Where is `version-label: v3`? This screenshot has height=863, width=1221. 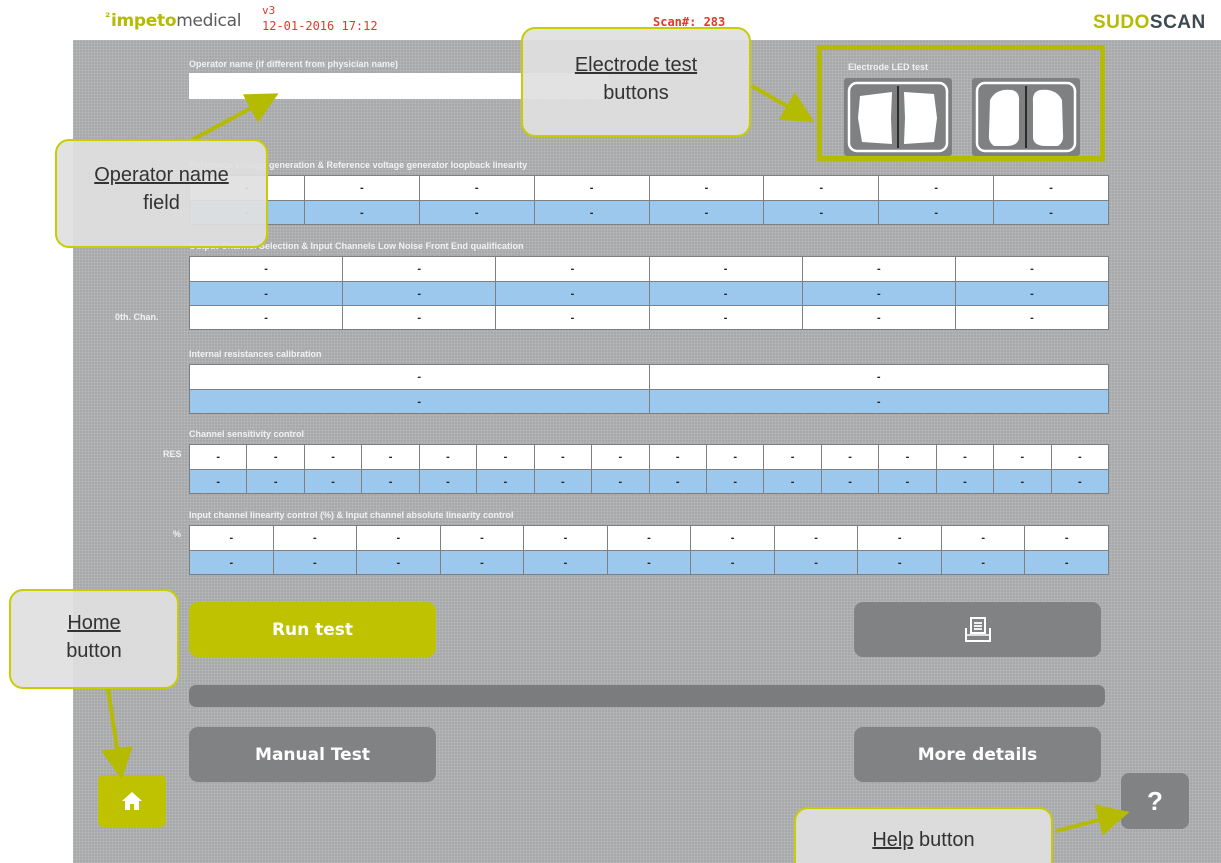 version-label: v3 is located at coordinates (269, 10).